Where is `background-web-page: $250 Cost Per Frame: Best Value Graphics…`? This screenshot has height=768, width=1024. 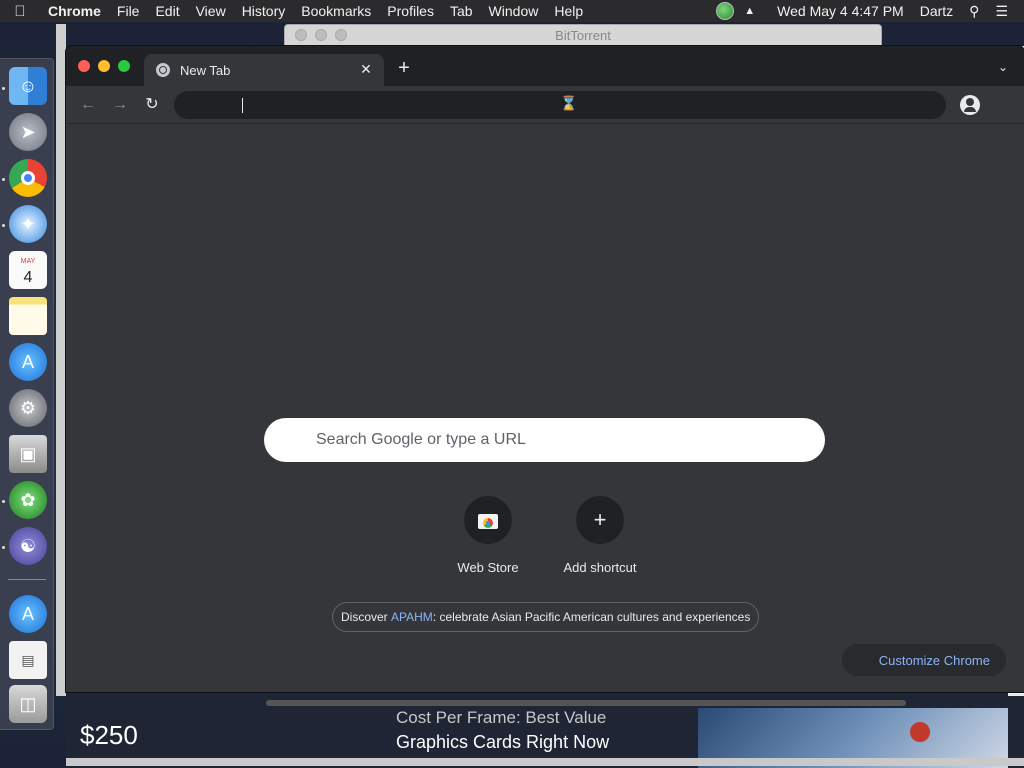
background-web-page: $250 Cost Per Frame: Best Value Graphics… is located at coordinates (545, 732).